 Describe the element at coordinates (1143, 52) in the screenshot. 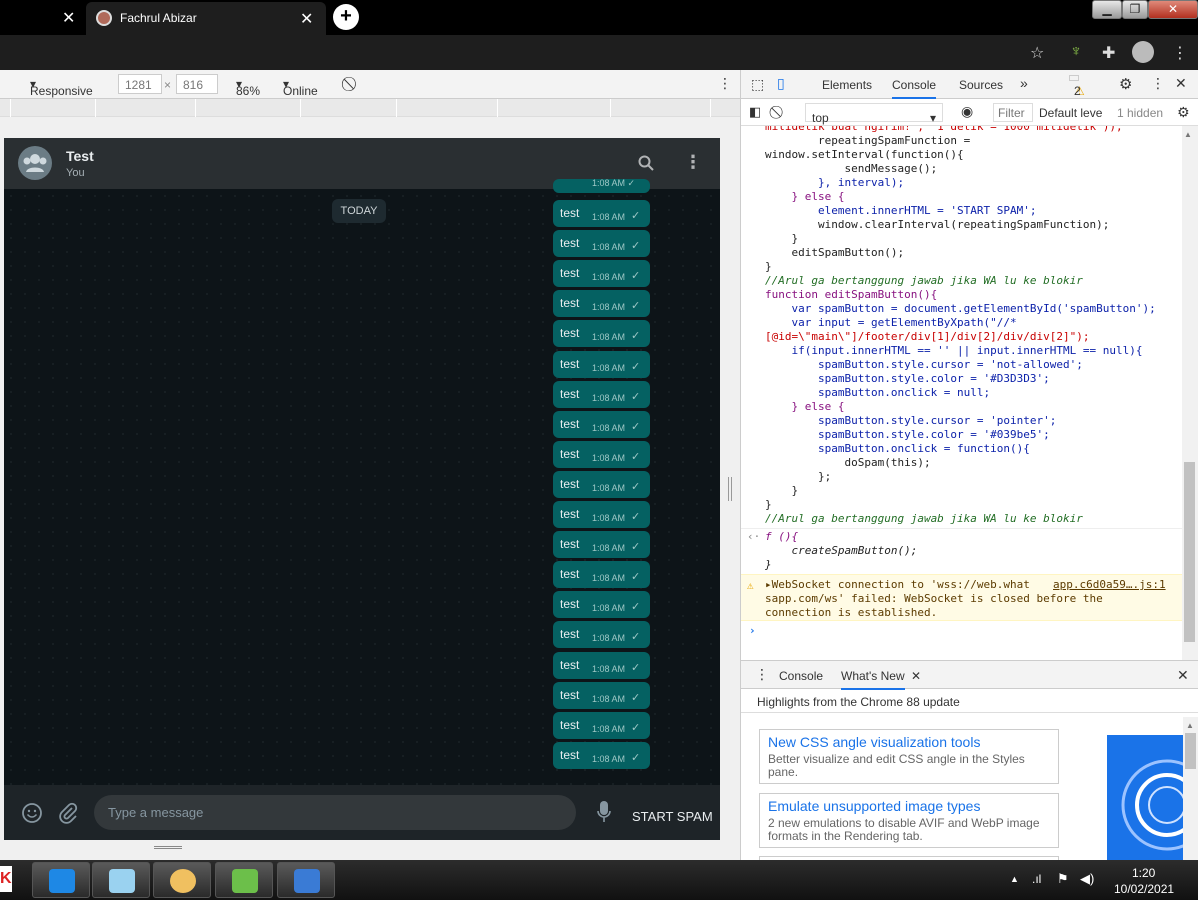

I see `profile-avatar` at that location.